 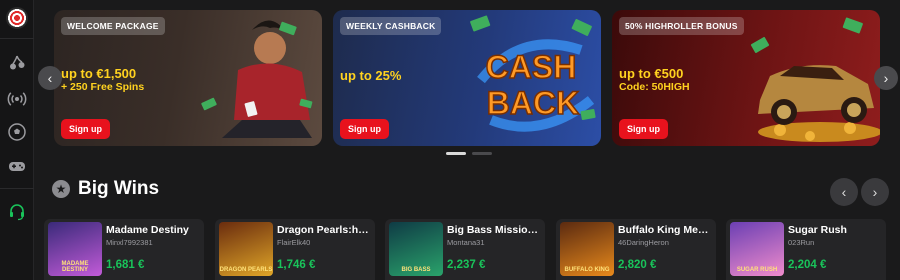 What do you see at coordinates (17, 99) in the screenshot?
I see `live-broadcast-icon` at bounding box center [17, 99].